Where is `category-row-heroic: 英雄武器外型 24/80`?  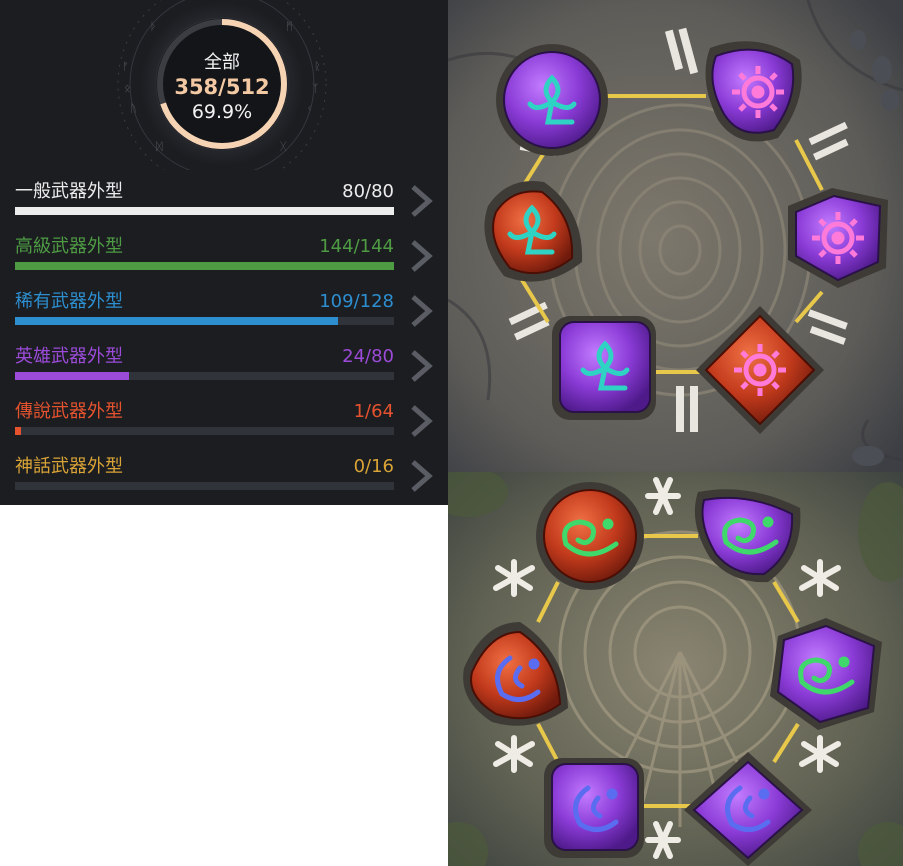
category-row-heroic: 英雄武器外型 24/80 is located at coordinates (224, 373).